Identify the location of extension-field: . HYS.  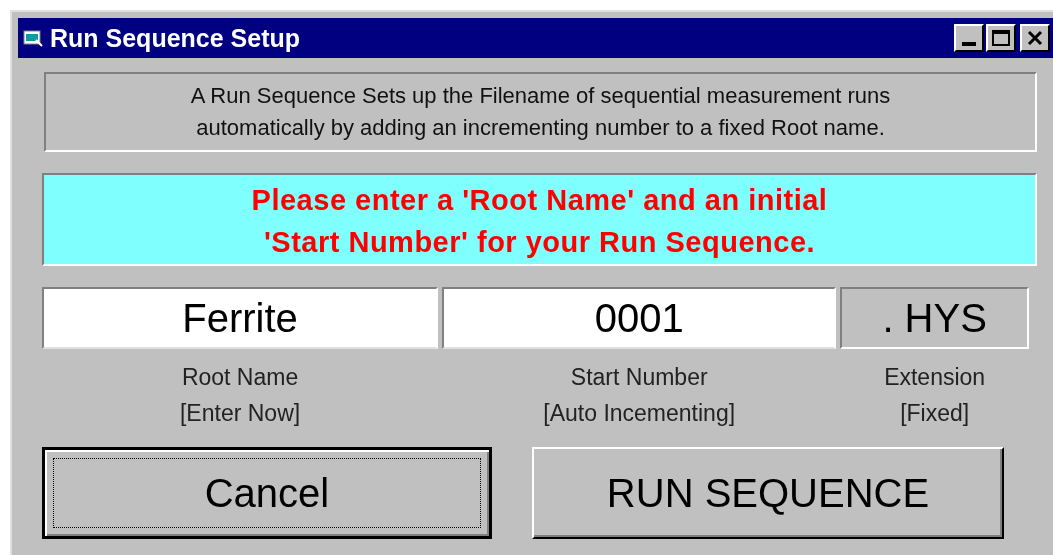
(934, 318).